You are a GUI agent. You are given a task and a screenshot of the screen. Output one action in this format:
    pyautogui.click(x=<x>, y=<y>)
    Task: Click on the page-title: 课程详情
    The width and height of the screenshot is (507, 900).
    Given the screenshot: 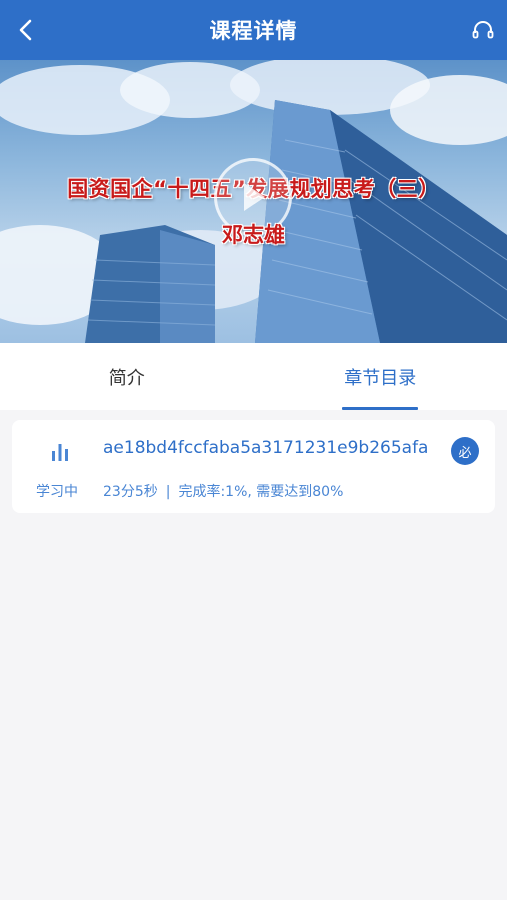 What is the action you would take?
    pyautogui.click(x=253, y=31)
    